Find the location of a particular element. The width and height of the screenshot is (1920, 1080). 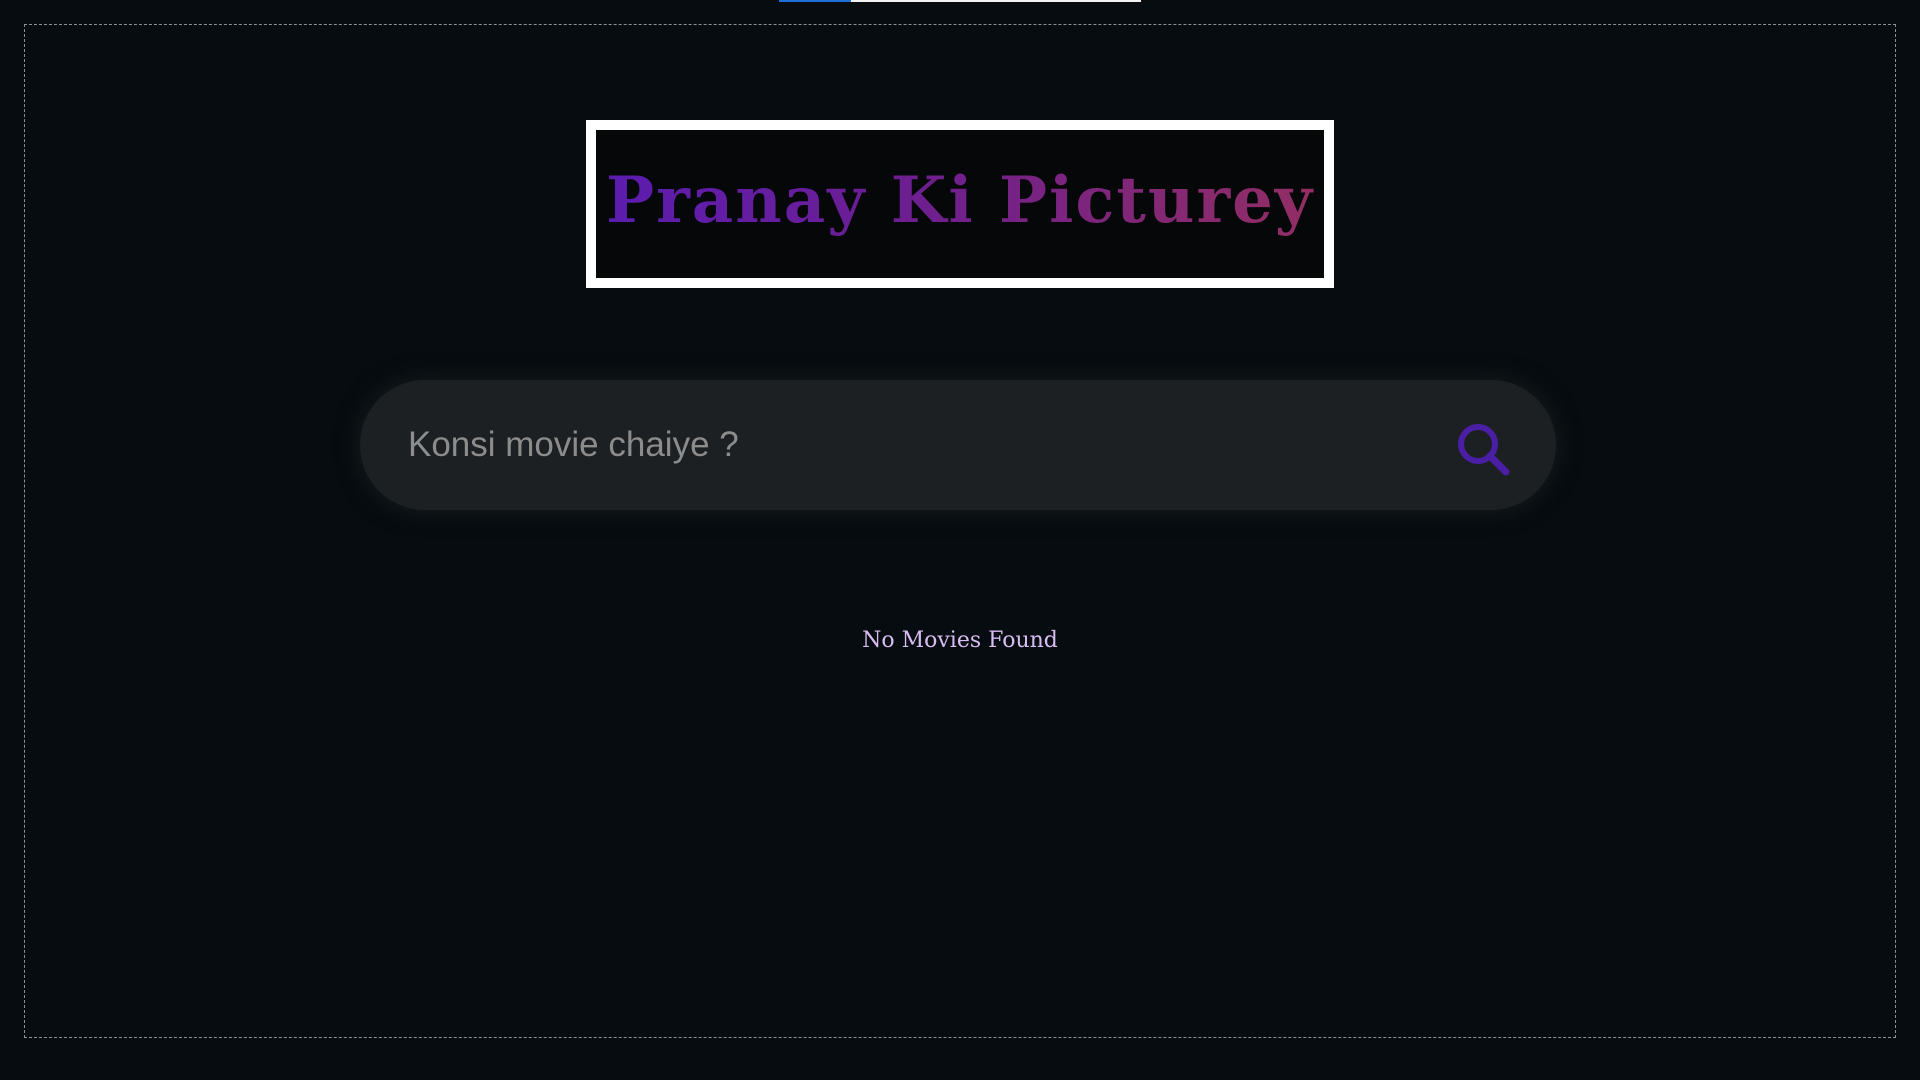

loading-progress-bar is located at coordinates (960, 1).